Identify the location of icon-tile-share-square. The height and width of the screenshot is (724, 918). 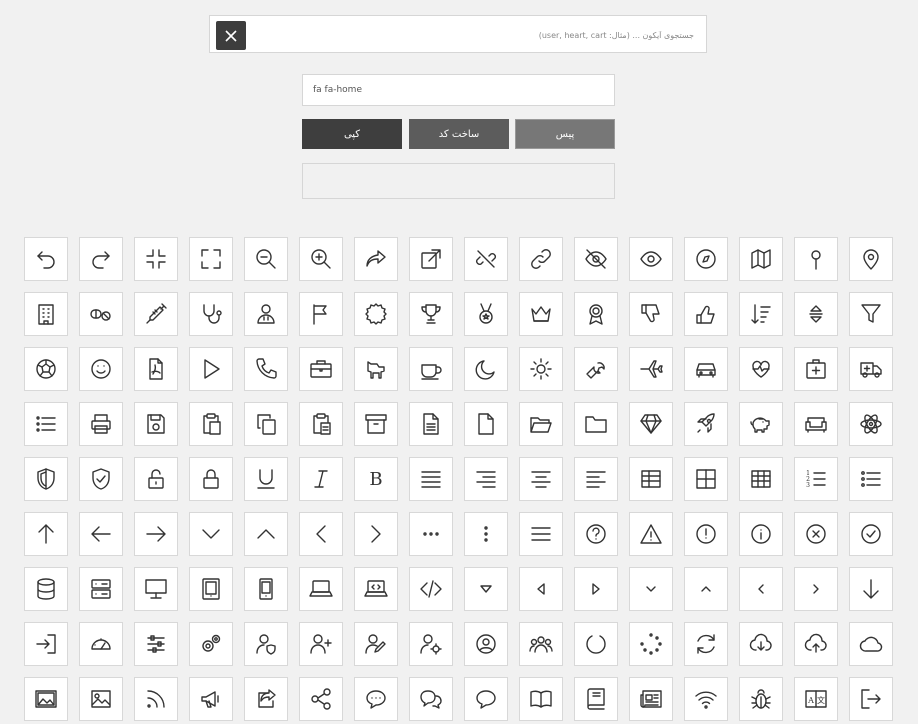
(266, 699).